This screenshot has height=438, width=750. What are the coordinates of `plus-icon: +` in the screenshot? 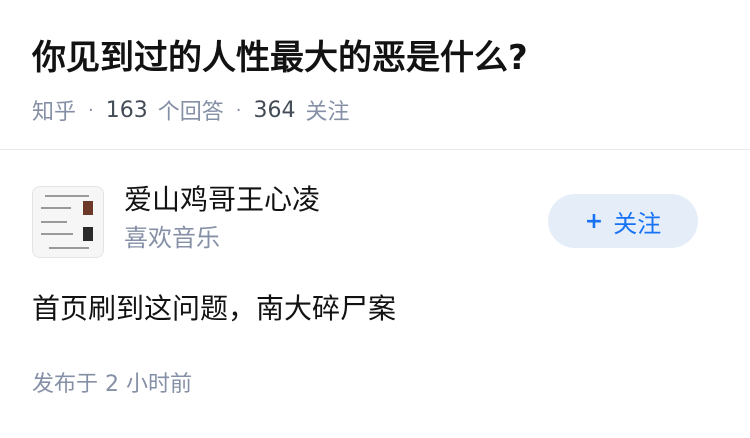 It's located at (594, 221).